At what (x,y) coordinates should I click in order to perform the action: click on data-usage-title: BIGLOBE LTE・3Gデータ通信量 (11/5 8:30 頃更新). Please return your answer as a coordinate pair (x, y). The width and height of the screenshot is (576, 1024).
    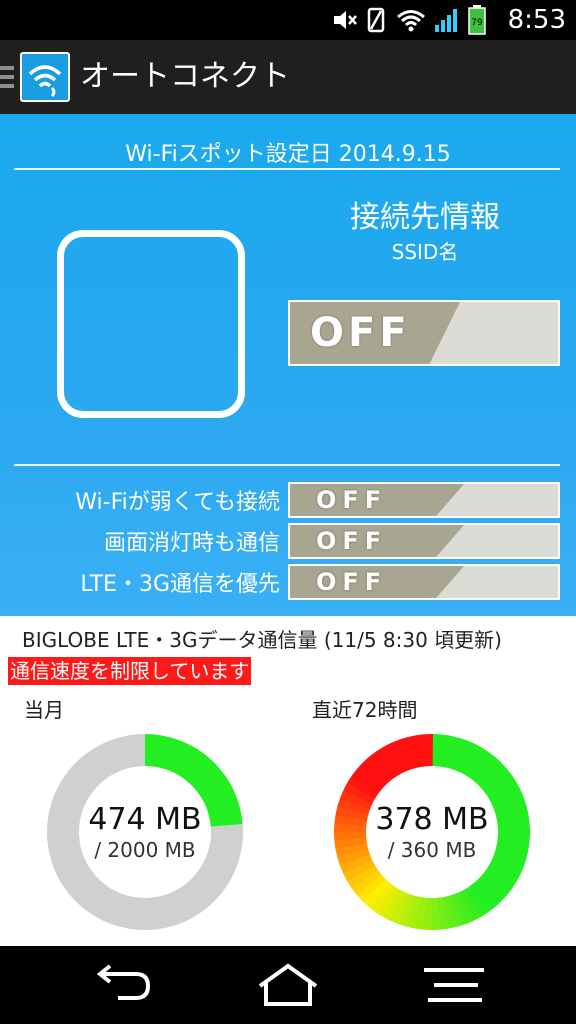
    Looking at the image, I should click on (262, 640).